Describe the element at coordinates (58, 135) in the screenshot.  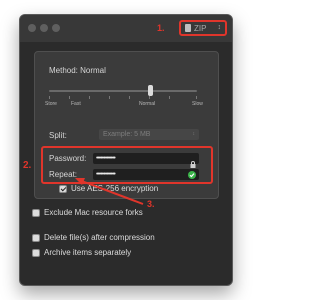
I see `split-label: Split:` at that location.